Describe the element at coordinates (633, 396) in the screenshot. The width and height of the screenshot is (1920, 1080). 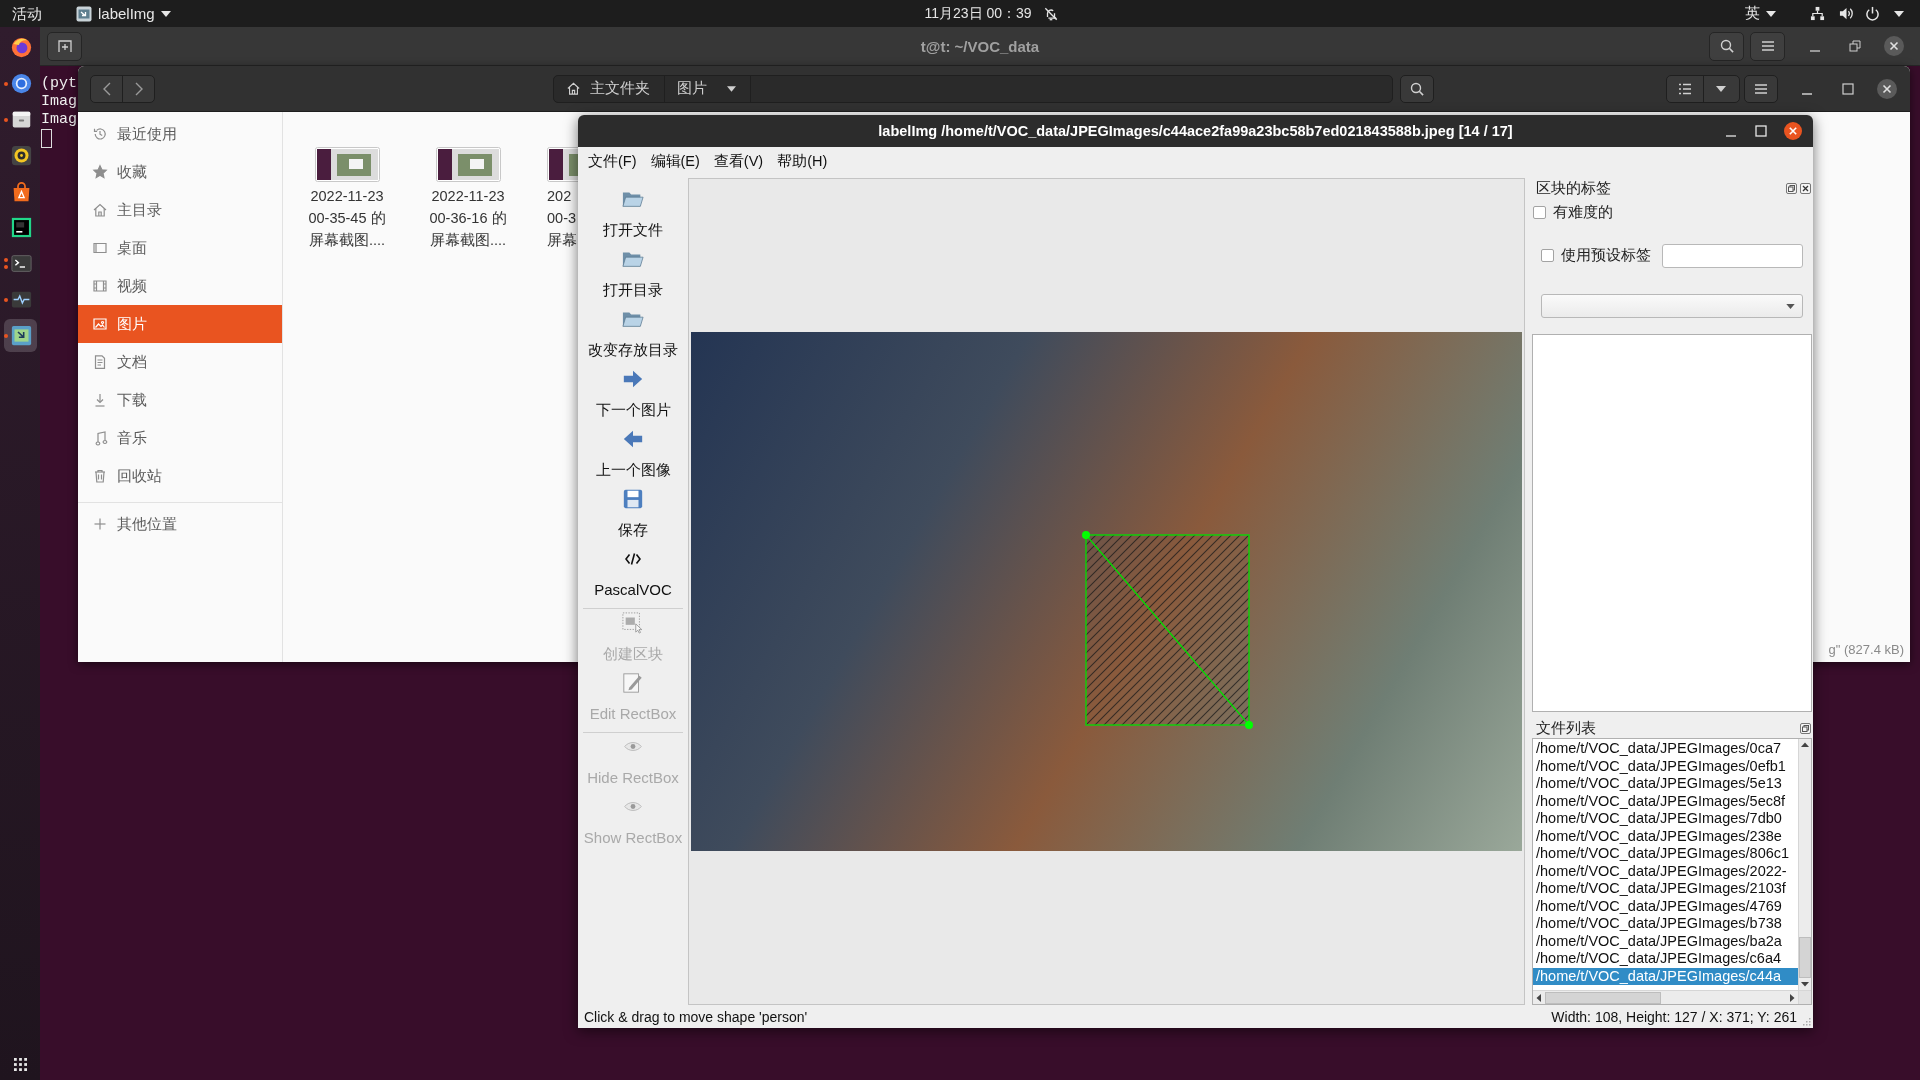
I see `tool-button: 下一个图片` at that location.